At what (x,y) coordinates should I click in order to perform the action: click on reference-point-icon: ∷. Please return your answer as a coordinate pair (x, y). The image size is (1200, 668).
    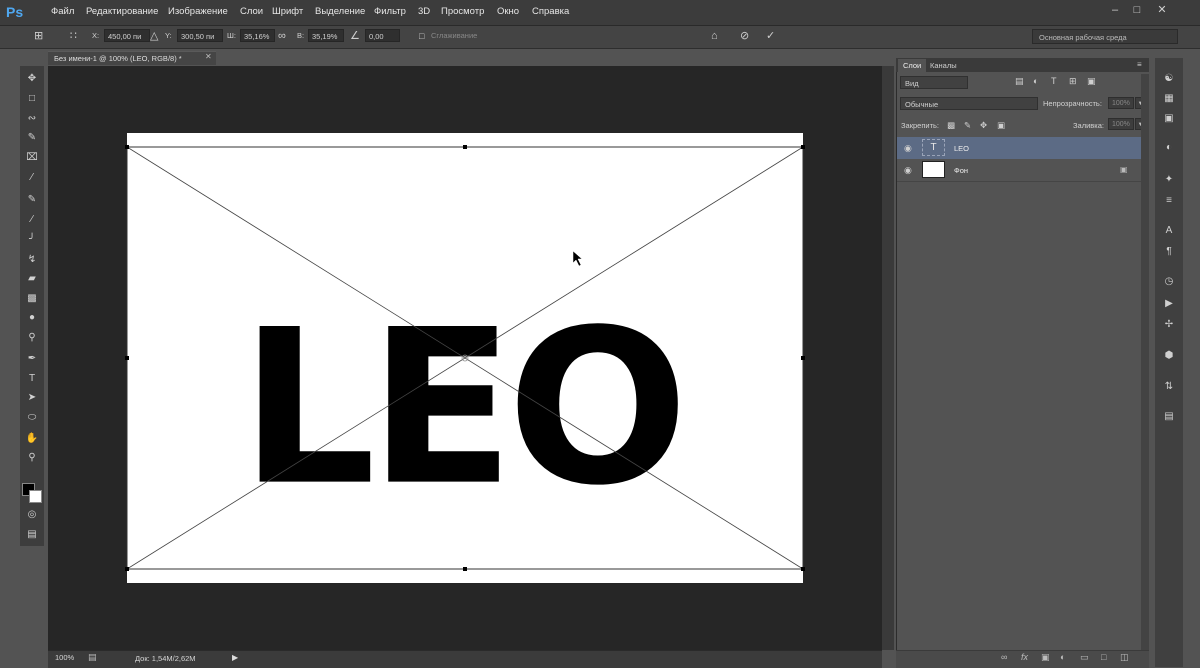
    Looking at the image, I should click on (73, 36).